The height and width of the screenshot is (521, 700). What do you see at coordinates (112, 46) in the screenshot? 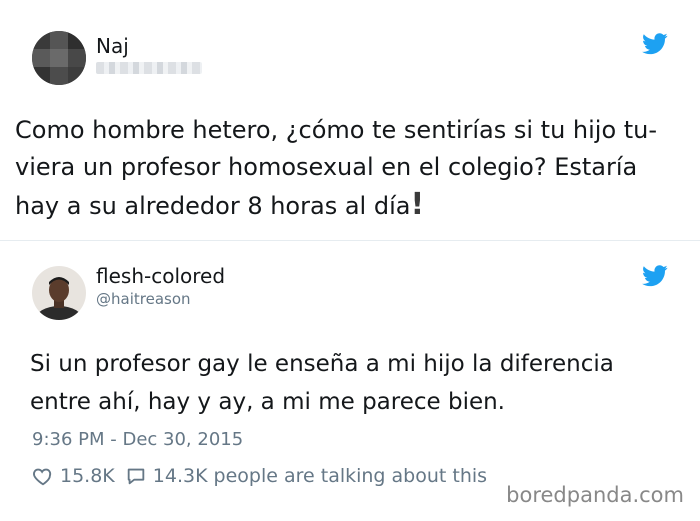
I see `author-name: Naj` at bounding box center [112, 46].